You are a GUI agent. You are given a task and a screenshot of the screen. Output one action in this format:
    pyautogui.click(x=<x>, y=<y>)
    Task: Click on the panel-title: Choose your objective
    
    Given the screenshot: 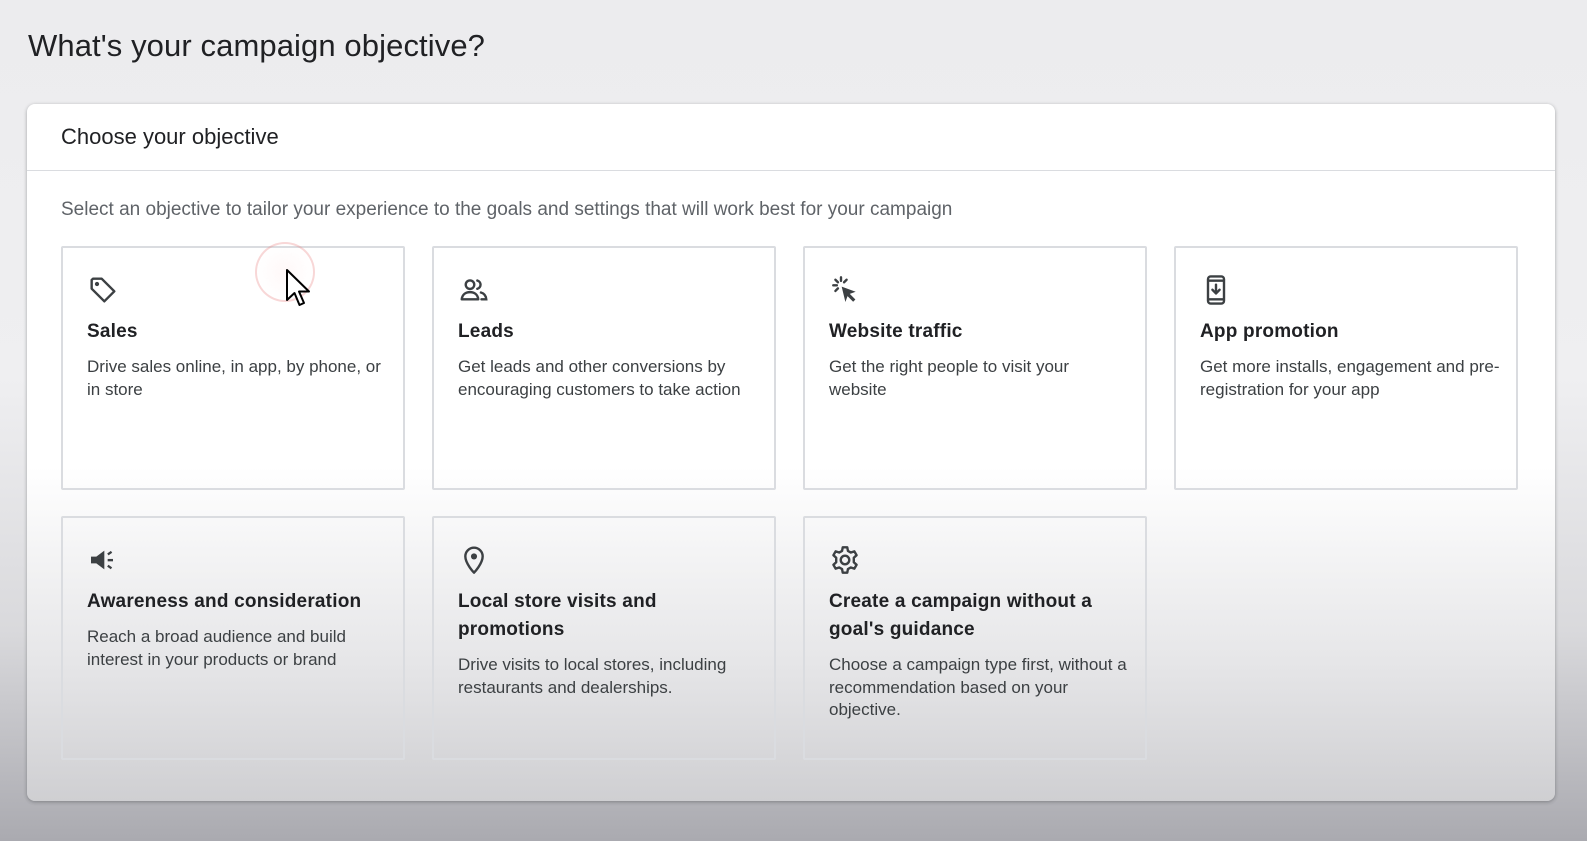 What is the action you would take?
    pyautogui.click(x=170, y=136)
    